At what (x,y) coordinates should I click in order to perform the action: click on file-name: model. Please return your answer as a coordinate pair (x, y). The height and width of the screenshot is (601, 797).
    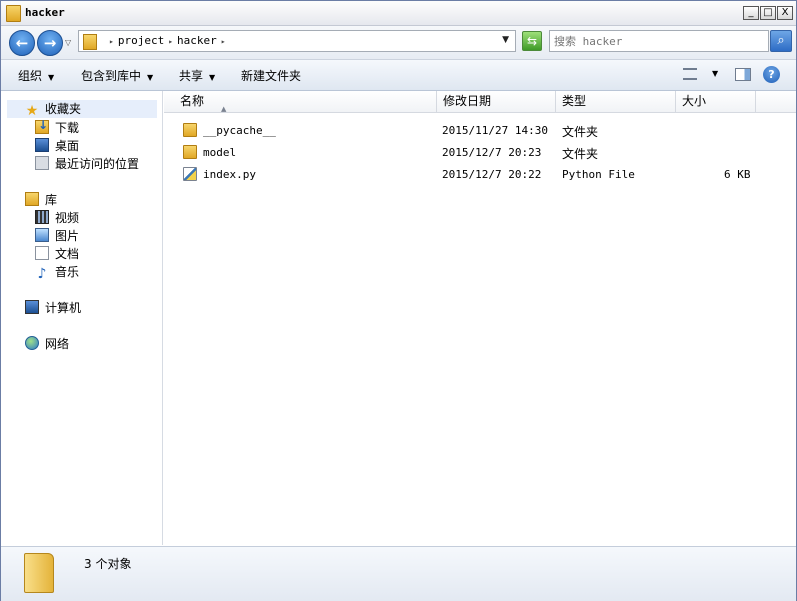
    Looking at the image, I should click on (220, 152).